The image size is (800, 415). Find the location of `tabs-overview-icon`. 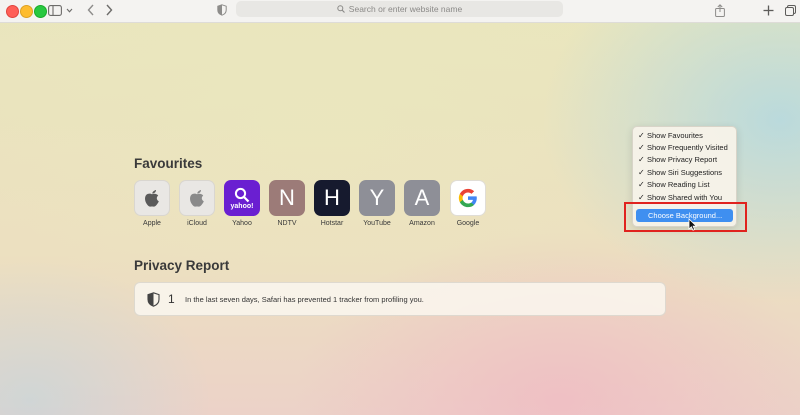

tabs-overview-icon is located at coordinates (790, 10).